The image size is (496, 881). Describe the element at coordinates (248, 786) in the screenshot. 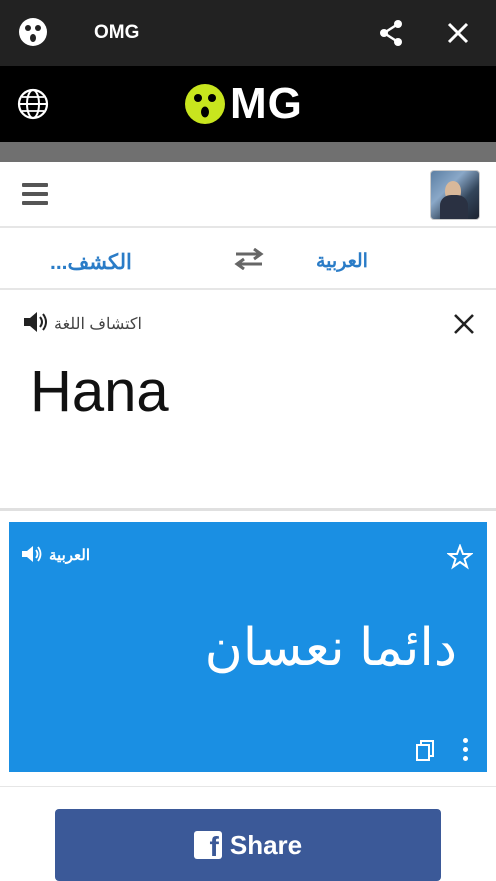

I see `divider` at that location.